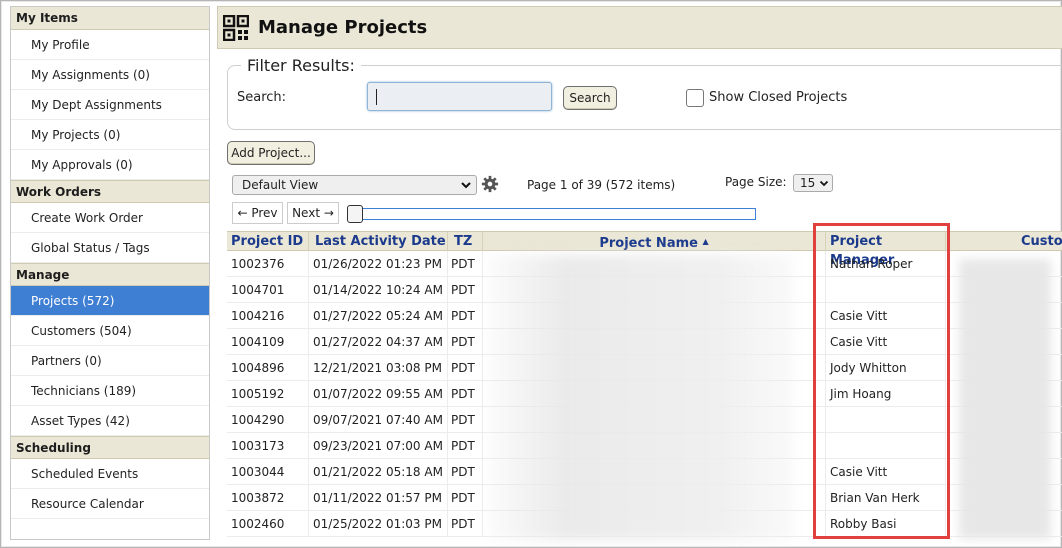 This screenshot has height=548, width=1062. I want to click on sidebar-item-global-status-tags: Global Status / Tags, so click(110, 248).